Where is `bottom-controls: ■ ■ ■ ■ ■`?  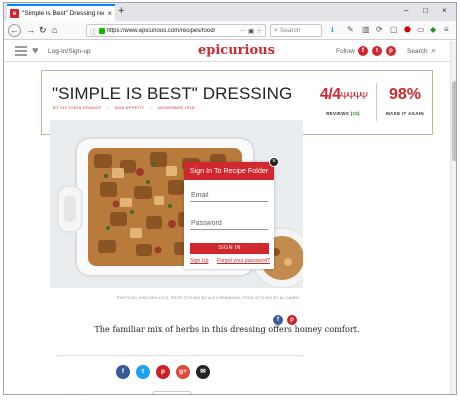 bottom-controls: ■ ■ ■ ■ ■ is located at coordinates (164, 392).